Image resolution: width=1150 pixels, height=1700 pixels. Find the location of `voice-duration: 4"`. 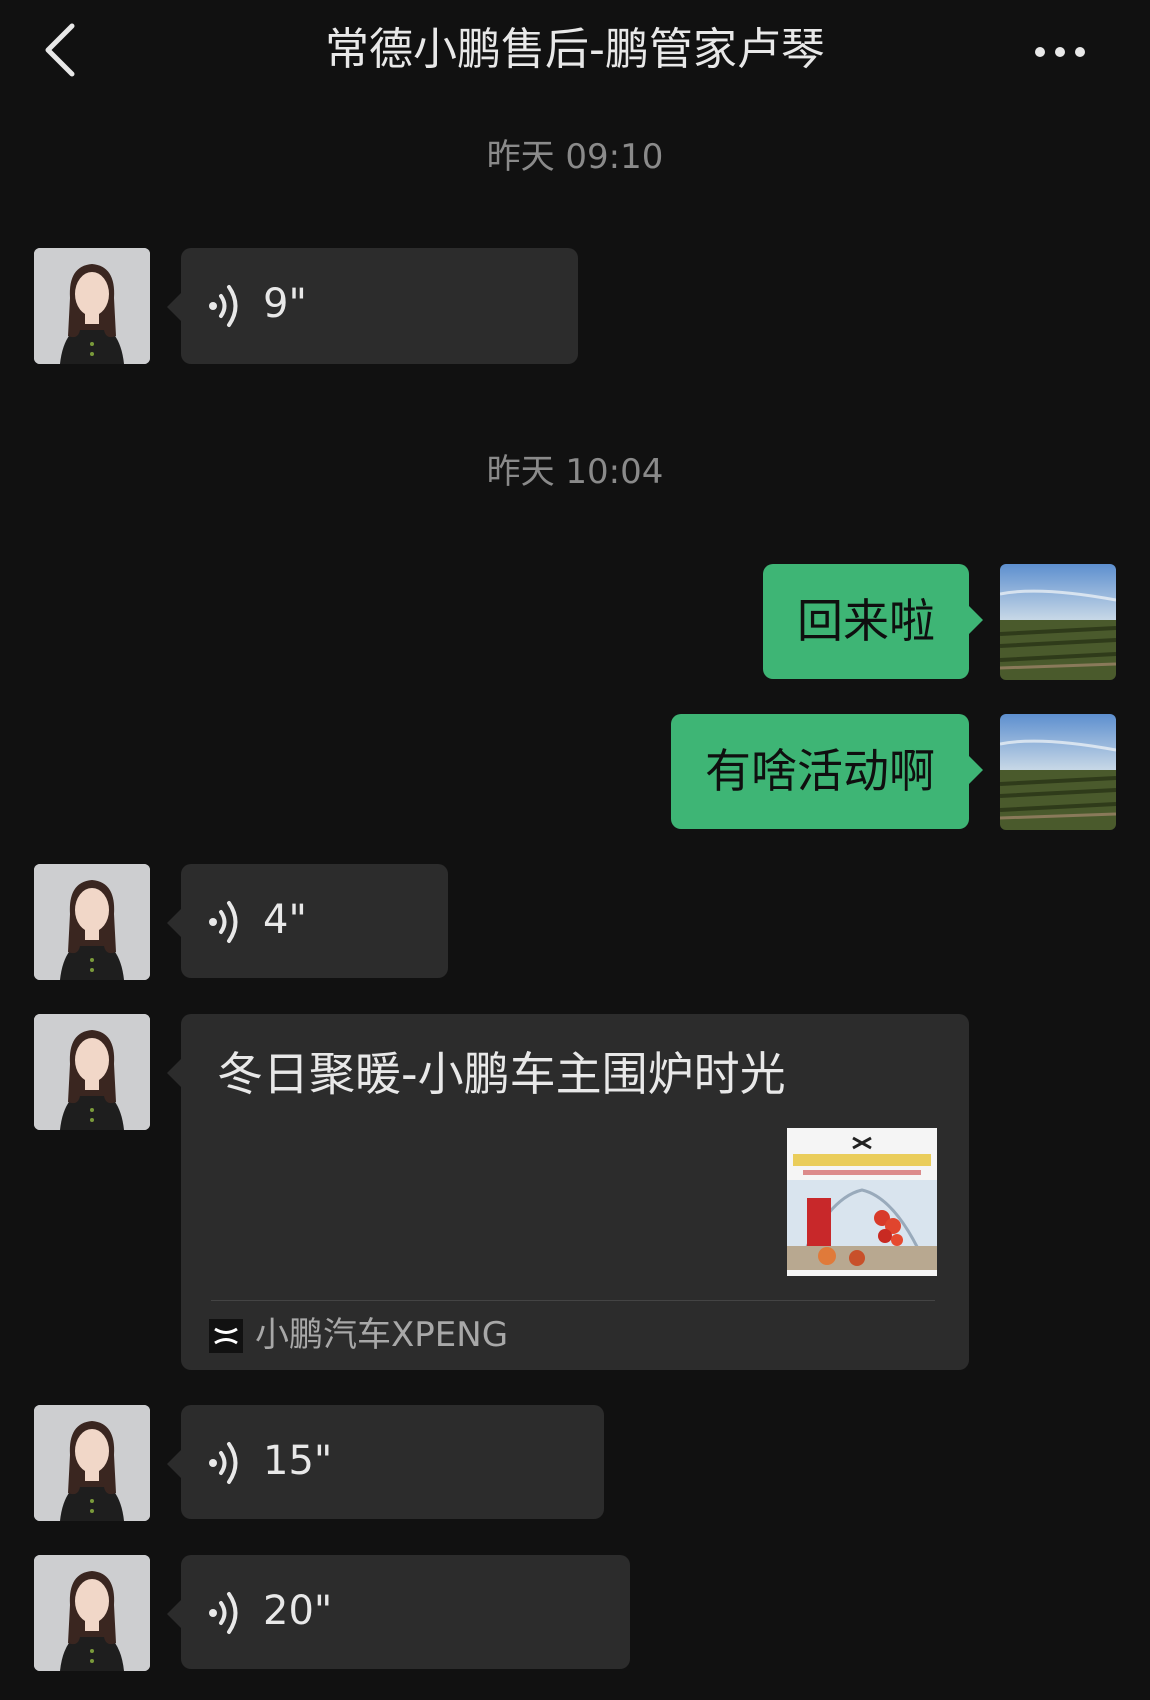

voice-duration: 4" is located at coordinates (285, 920).